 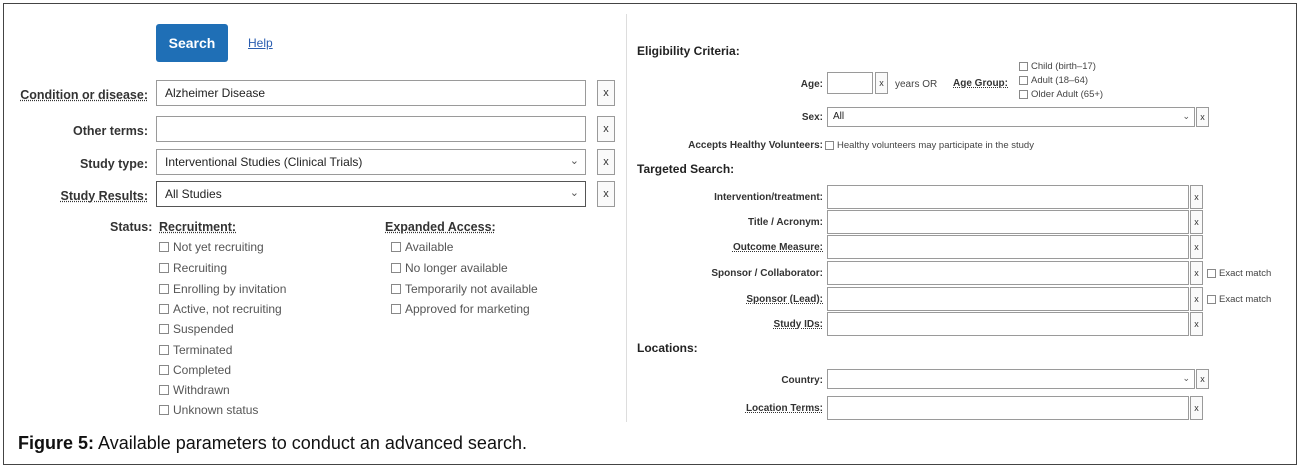 I want to click on study-ids-input, so click(x=1008, y=324).